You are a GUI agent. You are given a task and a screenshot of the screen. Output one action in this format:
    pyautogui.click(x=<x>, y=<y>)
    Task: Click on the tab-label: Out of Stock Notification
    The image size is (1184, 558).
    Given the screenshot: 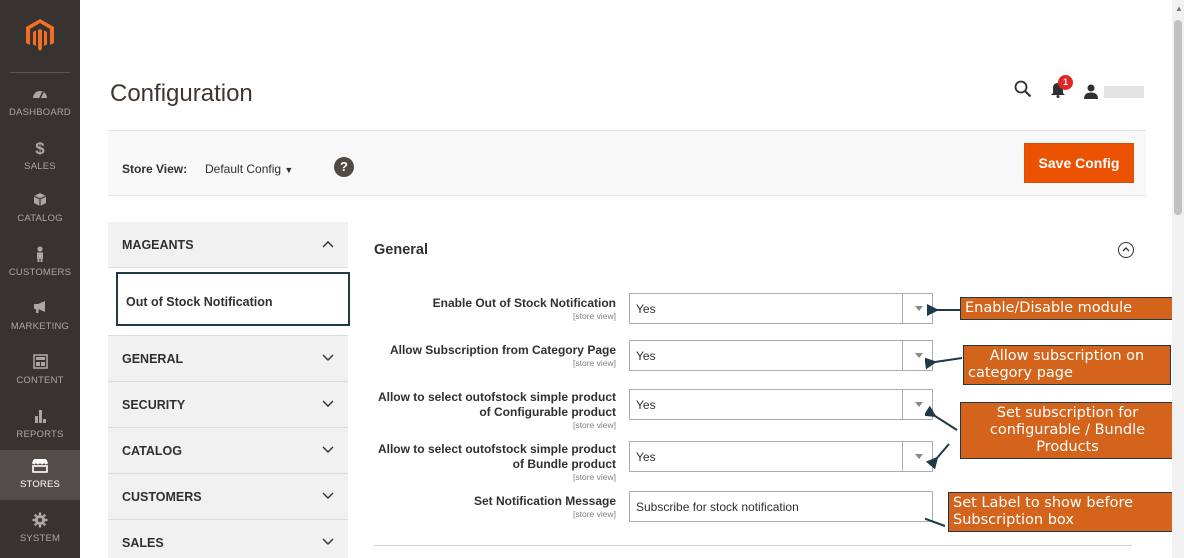 What is the action you would take?
    pyautogui.click(x=199, y=302)
    